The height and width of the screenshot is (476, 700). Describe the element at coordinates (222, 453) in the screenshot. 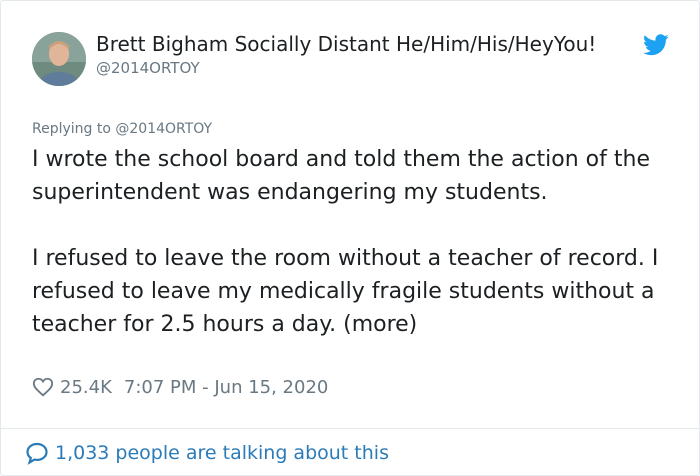

I see `talking-label: 1,033 people are talking about this` at that location.